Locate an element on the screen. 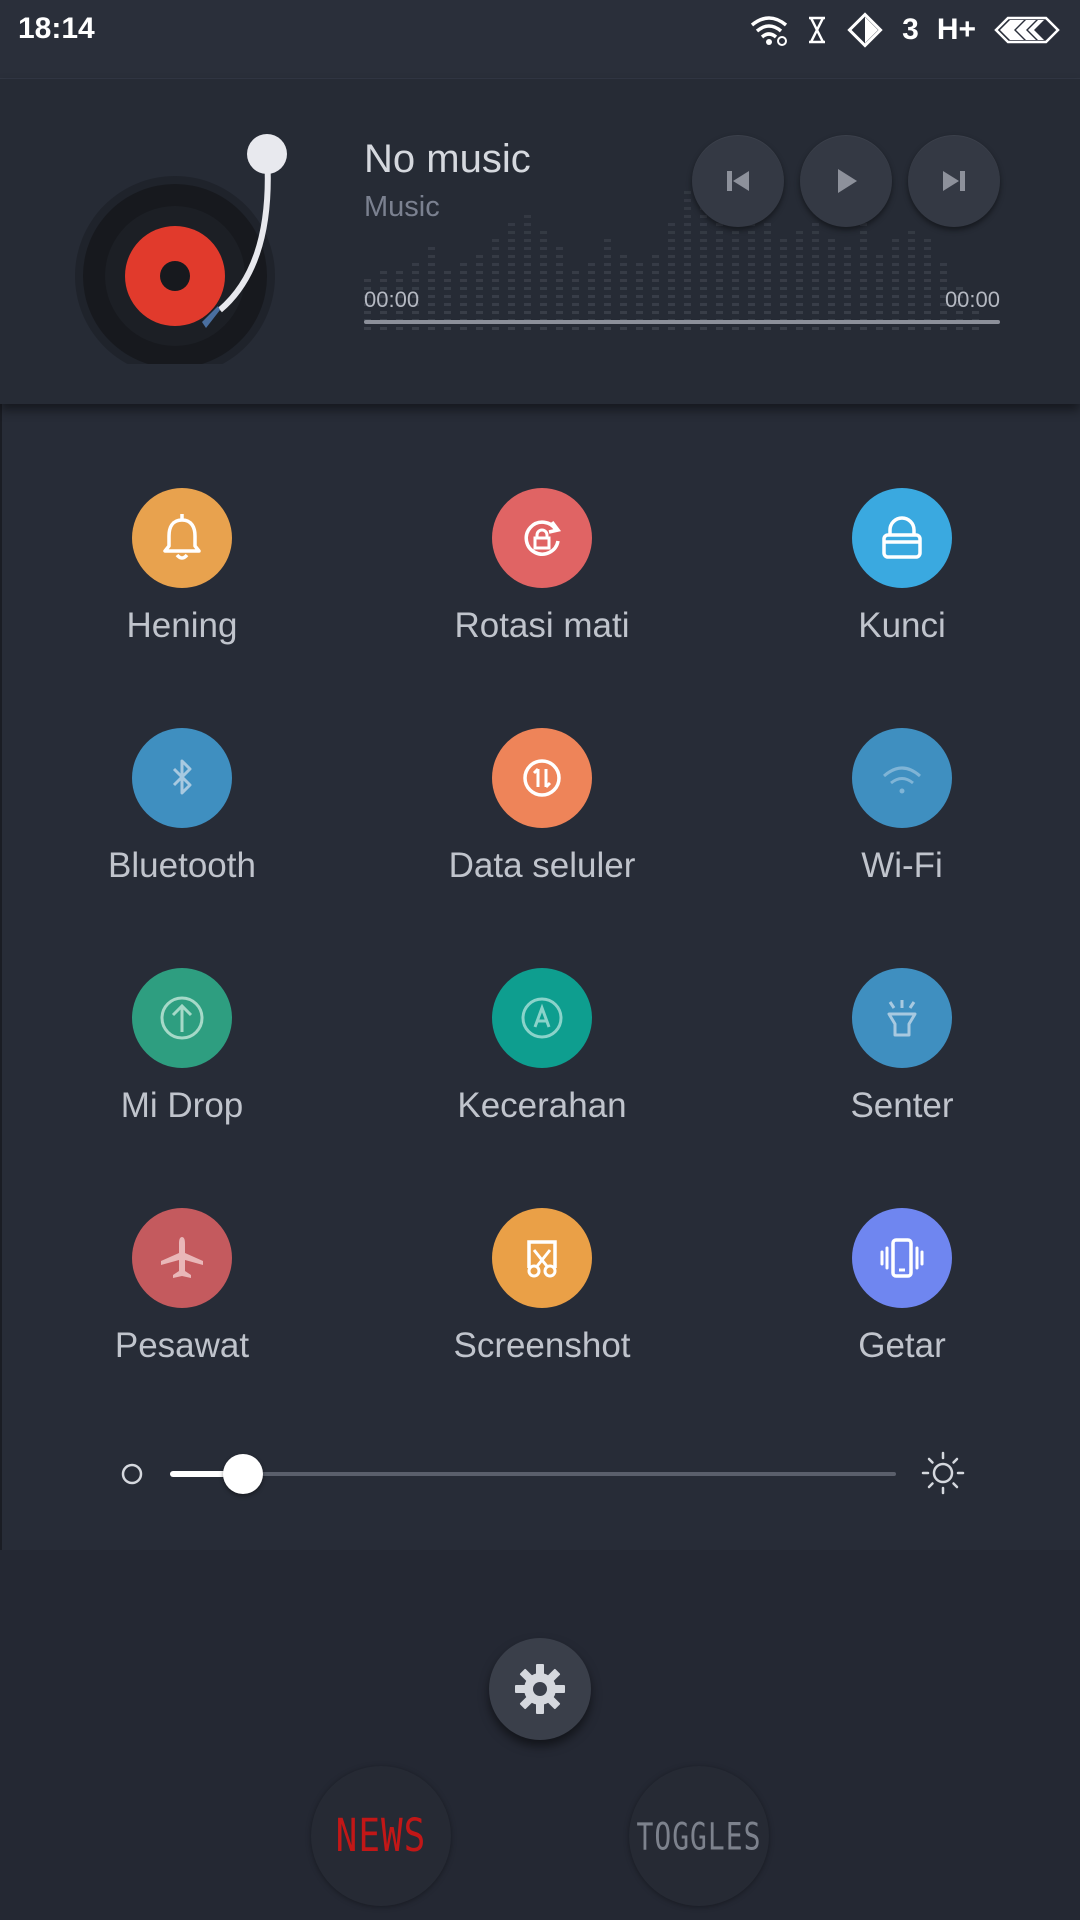 Image resolution: width=1080 pixels, height=1920 pixels. music-subtitle: Music is located at coordinates (402, 207).